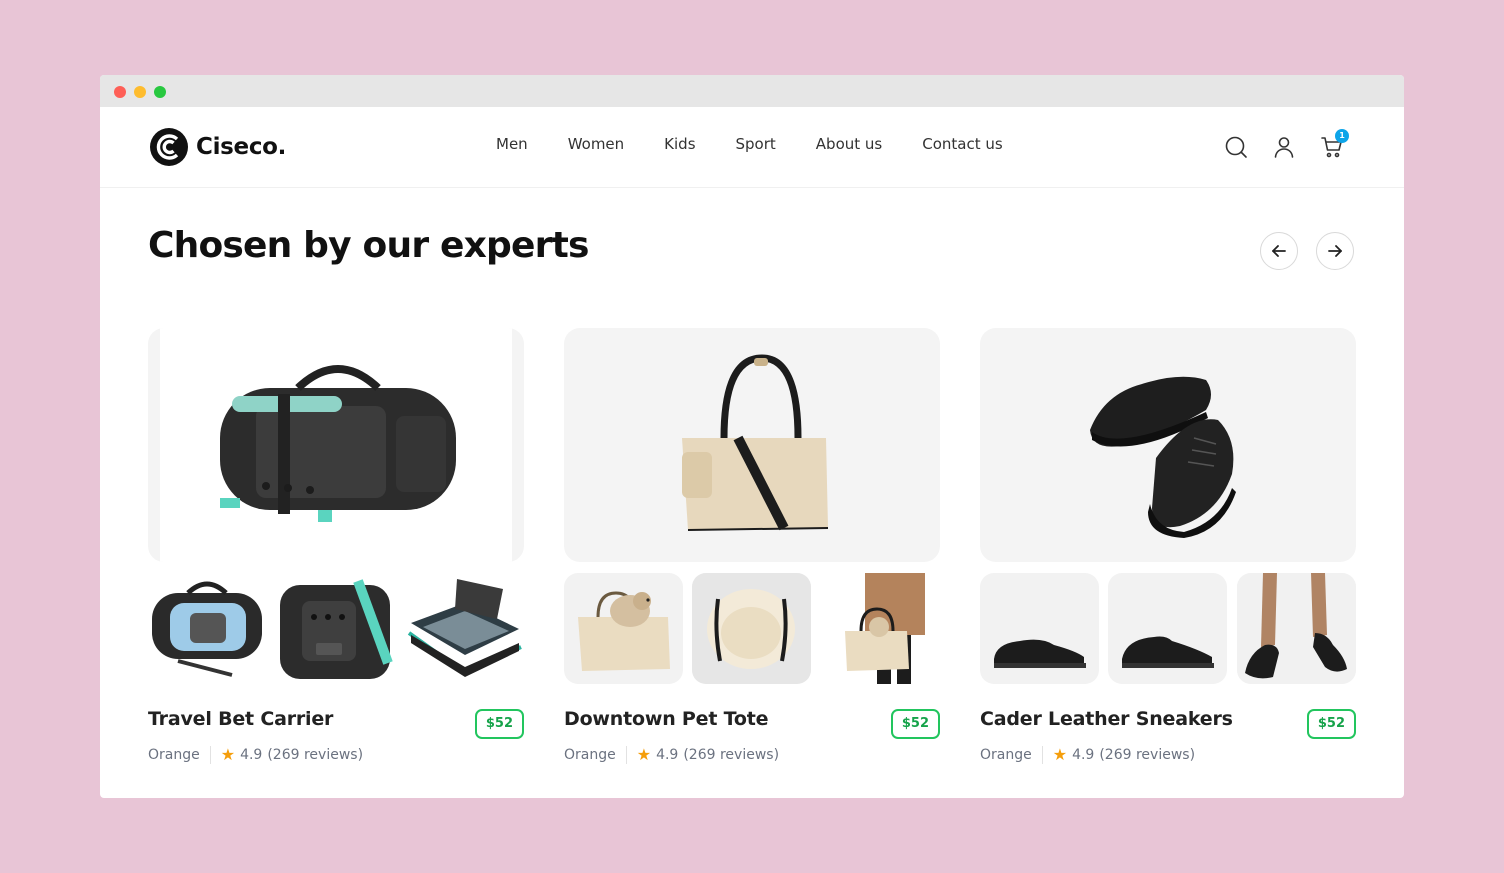 This screenshot has height=873, width=1504. What do you see at coordinates (1342, 136) in the screenshot?
I see `cart-count-badge: 1` at bounding box center [1342, 136].